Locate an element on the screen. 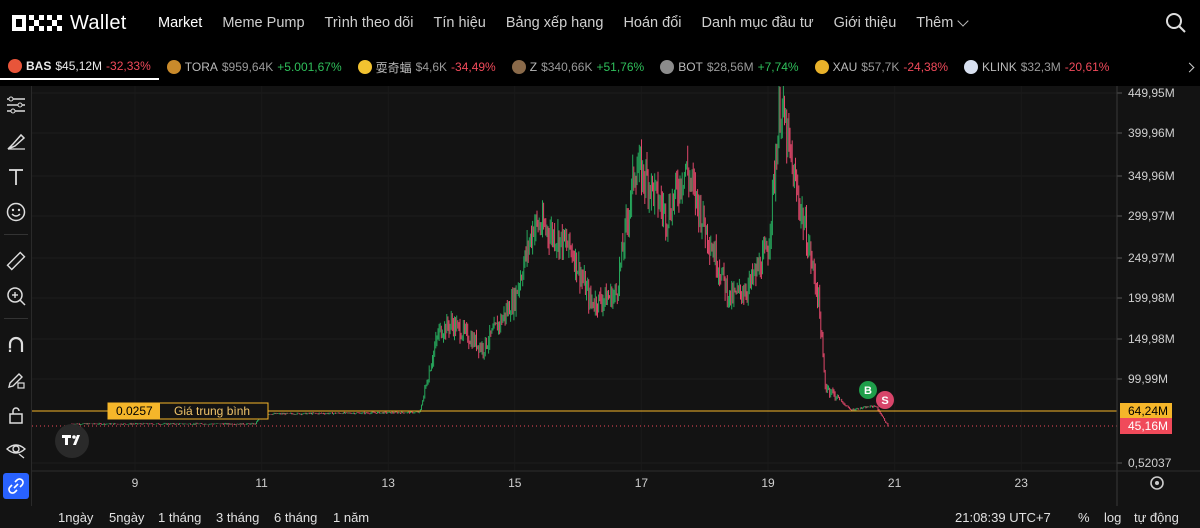  ticker-item: XAU $57,7K -24,38% is located at coordinates (881, 67).